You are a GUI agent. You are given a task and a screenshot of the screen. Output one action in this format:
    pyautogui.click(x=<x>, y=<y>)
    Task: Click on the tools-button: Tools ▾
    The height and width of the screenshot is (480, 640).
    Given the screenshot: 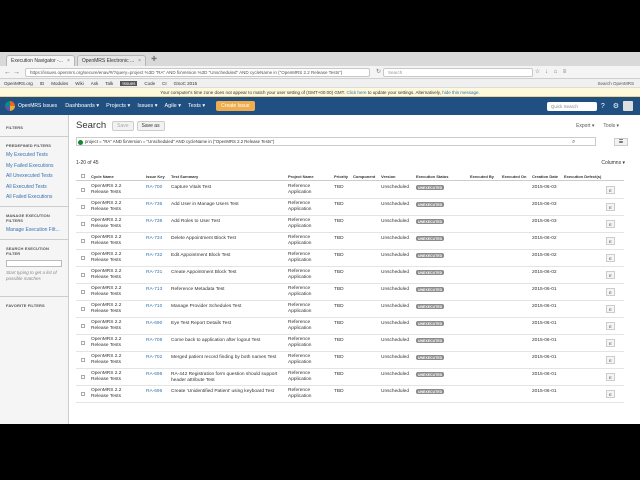 What is the action you would take?
    pyautogui.click(x=611, y=126)
    